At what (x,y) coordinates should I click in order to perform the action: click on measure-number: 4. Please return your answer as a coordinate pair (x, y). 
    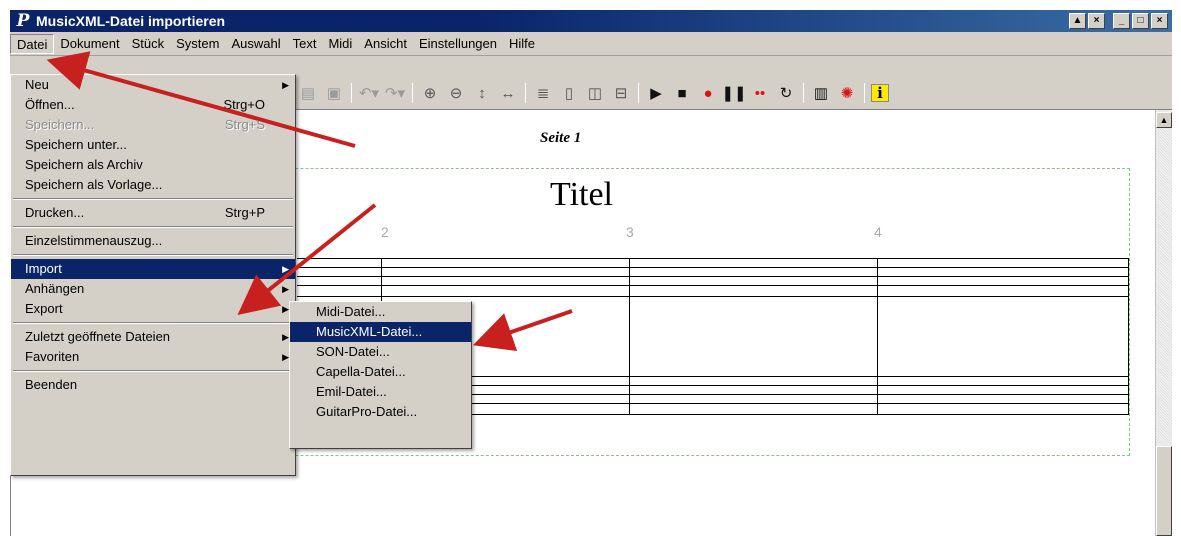
    Looking at the image, I should click on (878, 232).